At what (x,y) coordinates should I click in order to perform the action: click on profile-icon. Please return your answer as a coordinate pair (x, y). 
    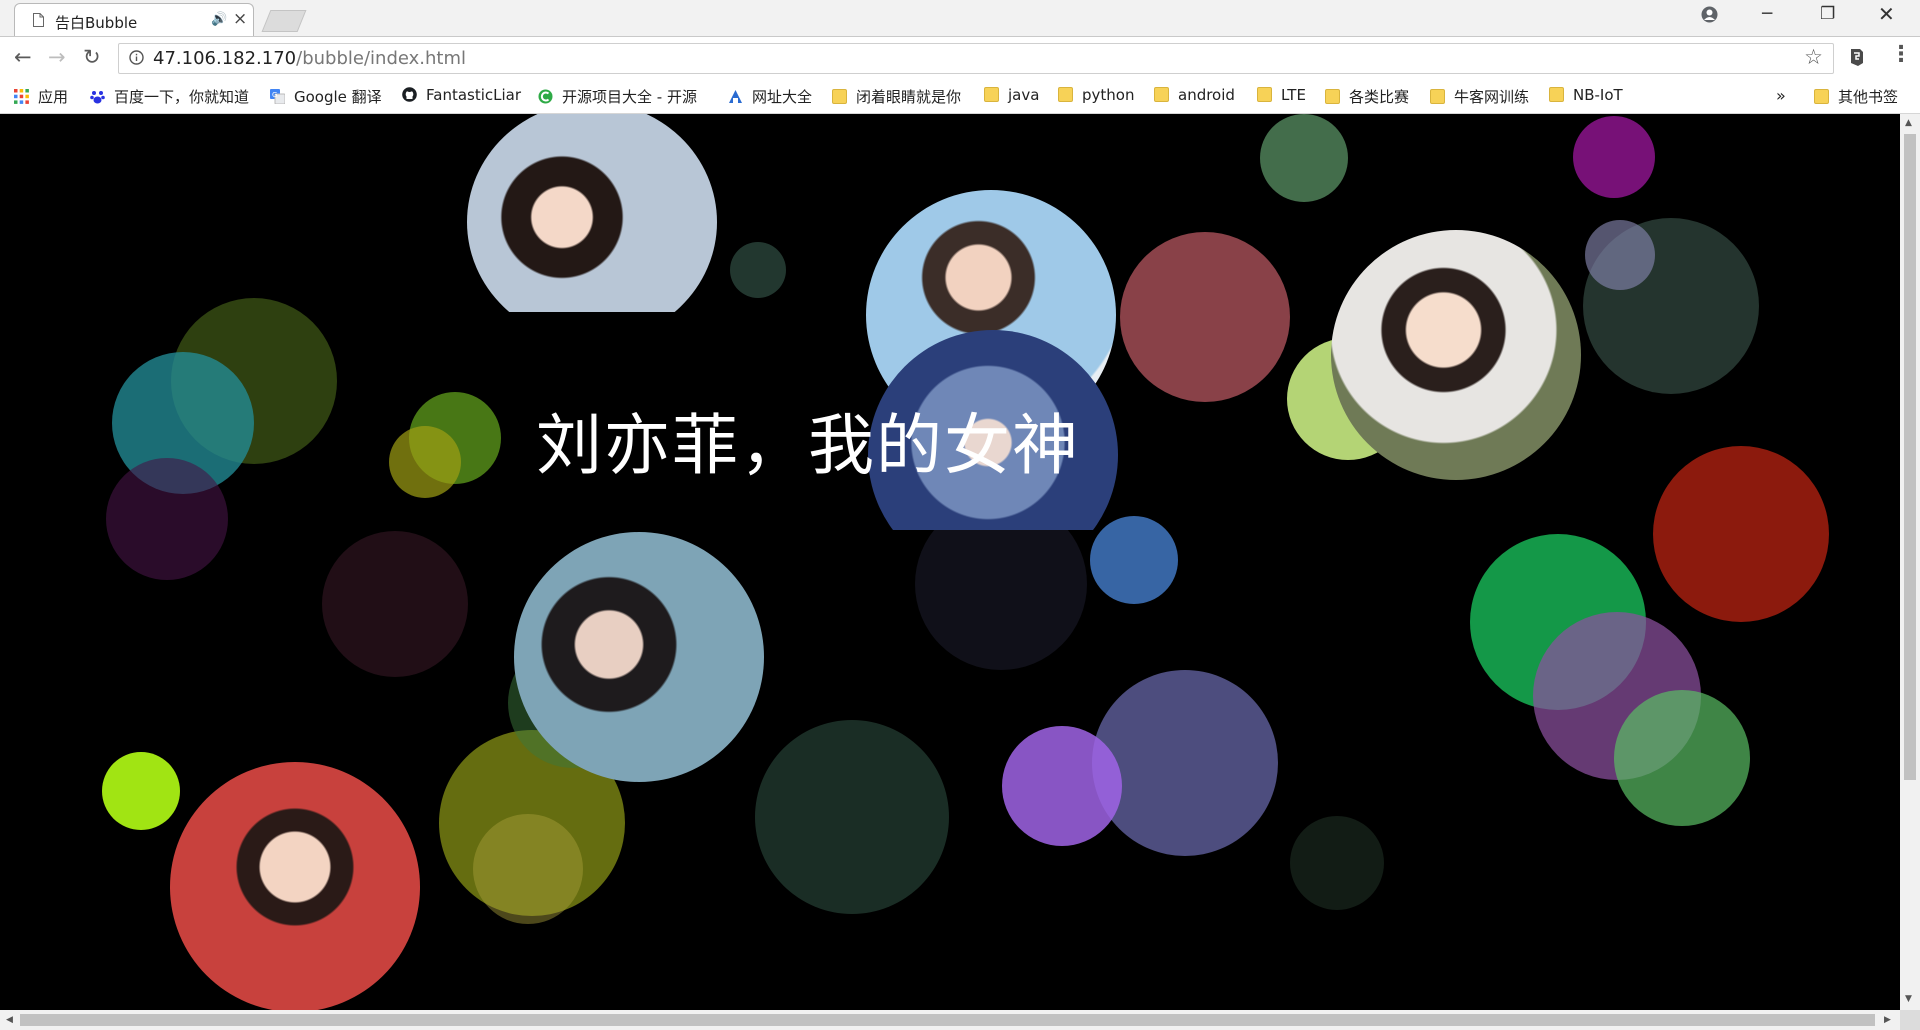
    Looking at the image, I should click on (1709, 14).